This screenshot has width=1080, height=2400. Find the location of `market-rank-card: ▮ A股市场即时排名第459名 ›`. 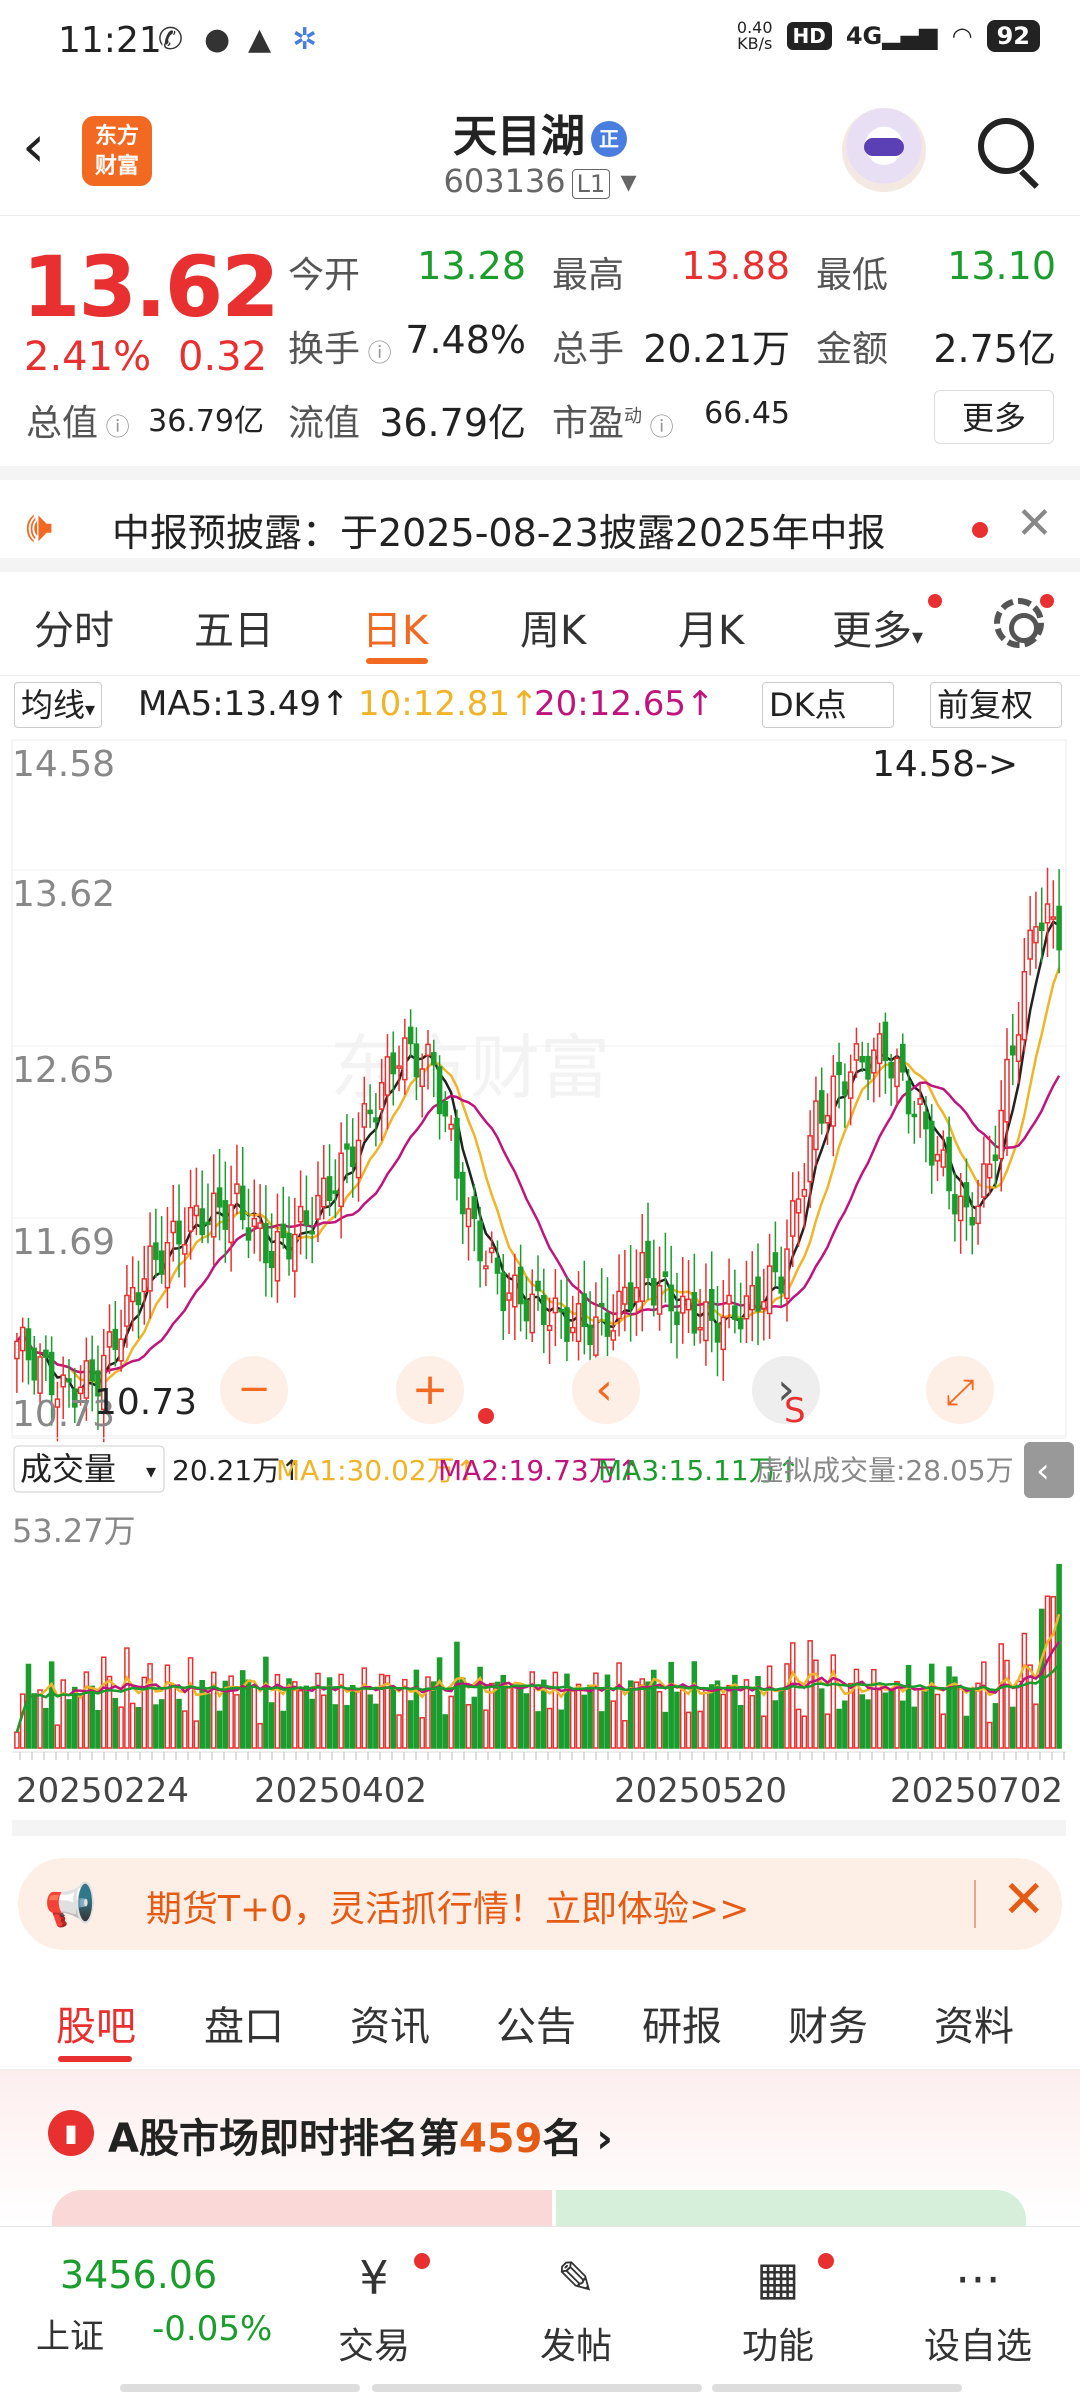

market-rank-card: ▮ A股市场即时排名第459名 › is located at coordinates (540, 2160).